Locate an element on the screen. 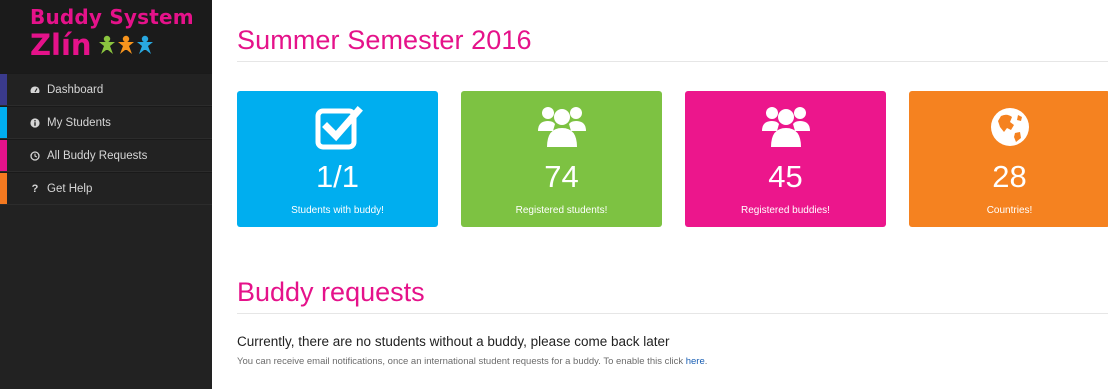 Image resolution: width=1108 pixels, height=389 pixels. info-icon is located at coordinates (35, 122).